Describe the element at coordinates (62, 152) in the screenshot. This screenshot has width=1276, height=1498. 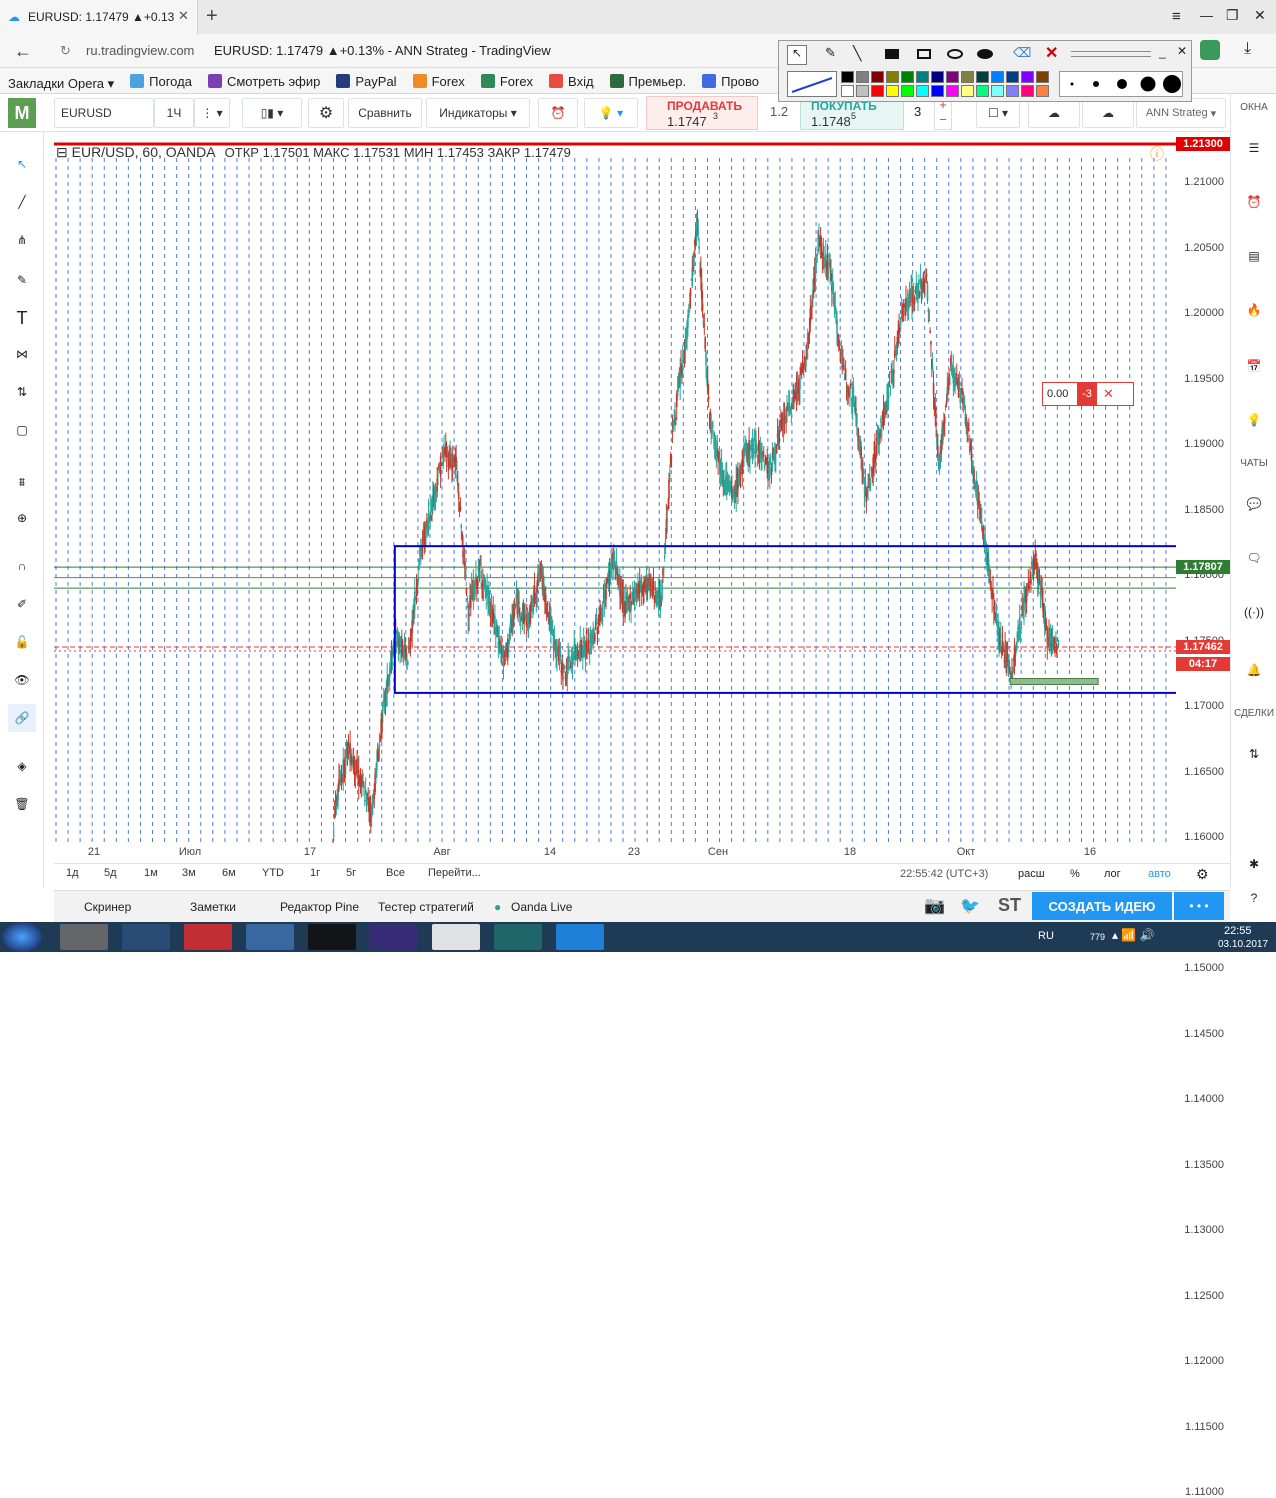
I see `collapse-icon: ⊟` at that location.